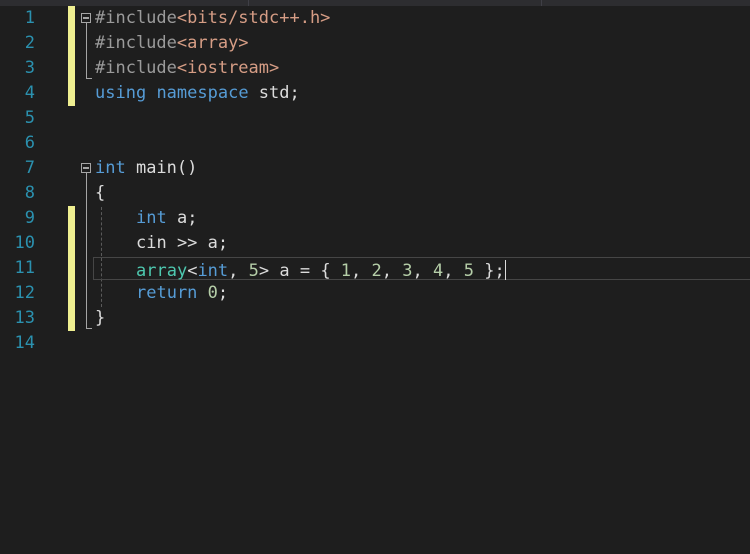  What do you see at coordinates (228, 68) in the screenshot?
I see `include-header: <iostream>` at bounding box center [228, 68].